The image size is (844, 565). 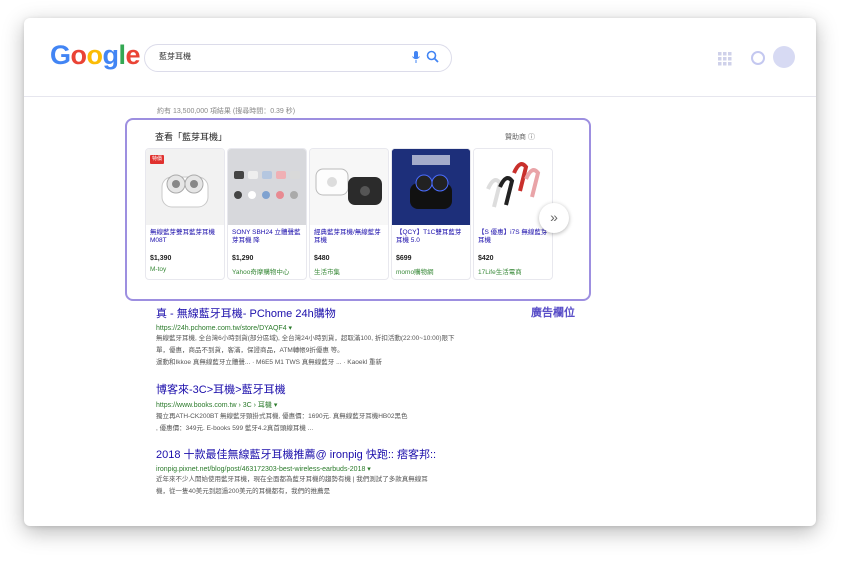 What do you see at coordinates (95, 55) in the screenshot?
I see `google-logo: Google` at bounding box center [95, 55].